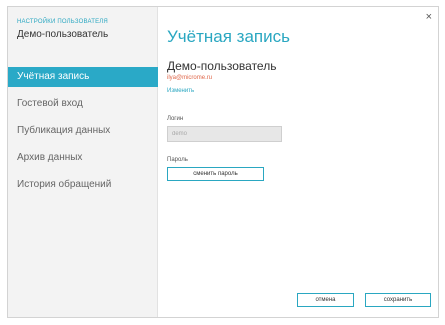 This screenshot has width=445, height=325. What do you see at coordinates (83, 158) in the screenshot?
I see `sidebar-item-data-archive: Архив данных` at bounding box center [83, 158].